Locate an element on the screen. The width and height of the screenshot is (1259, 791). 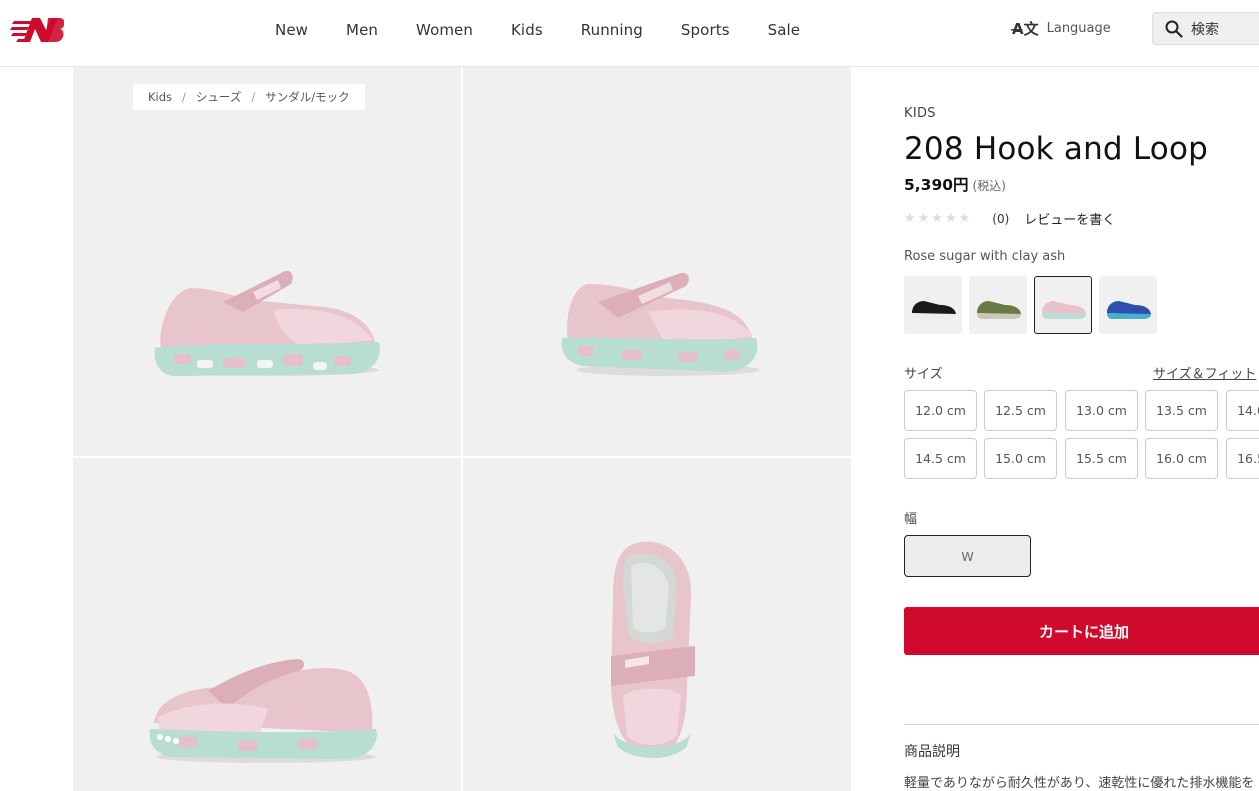
description-text: 軽量でありながら耐久性があり、速乾性に優れた排水機能を is located at coordinates (1079, 783).